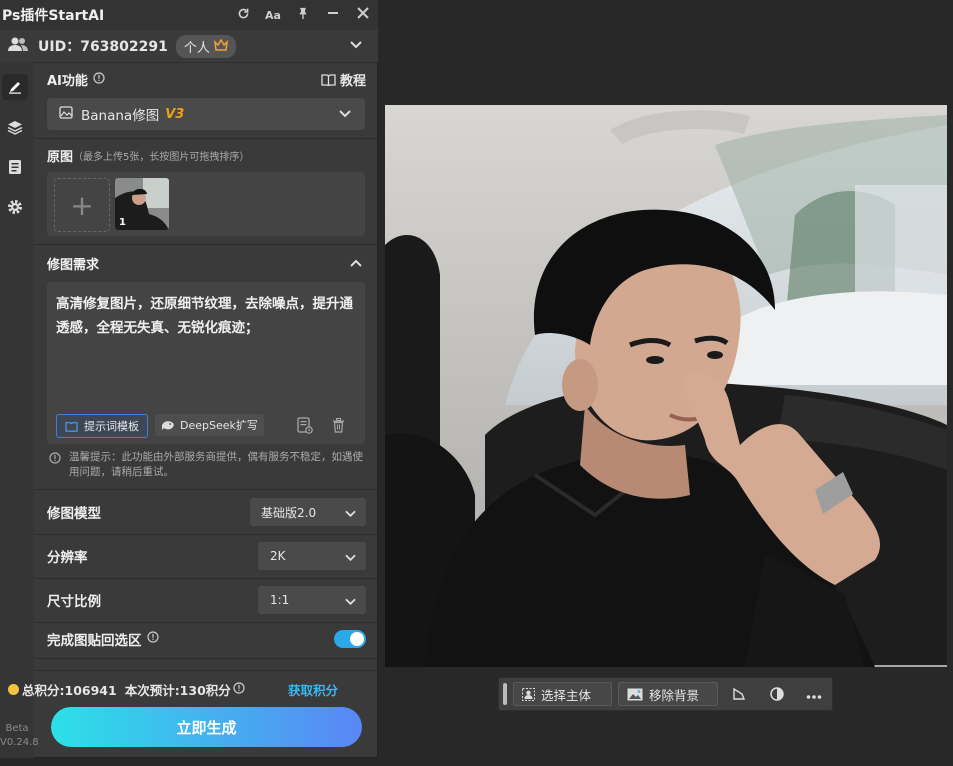  Describe the element at coordinates (189, 15) in the screenshot. I see `title-bar: Ps插件StartAI Aa` at that location.